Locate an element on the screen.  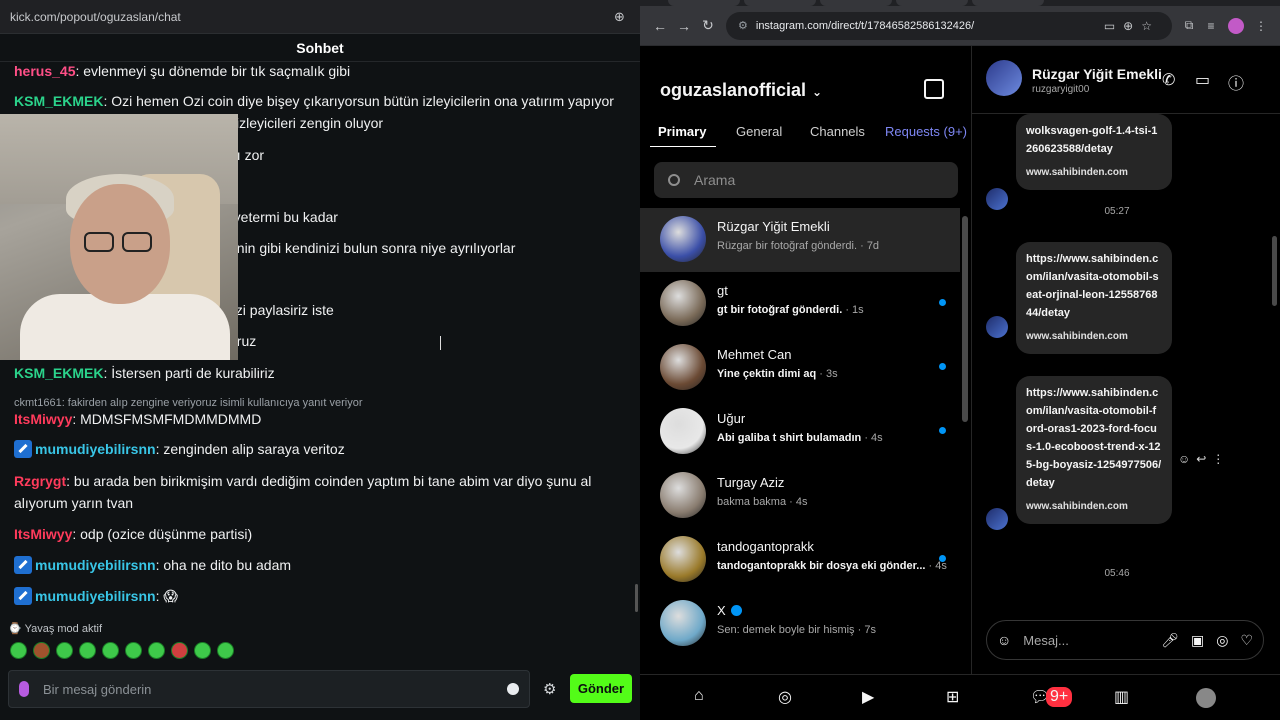
conversation-name-text: Turgay Aziz is located at coordinates (750, 482).